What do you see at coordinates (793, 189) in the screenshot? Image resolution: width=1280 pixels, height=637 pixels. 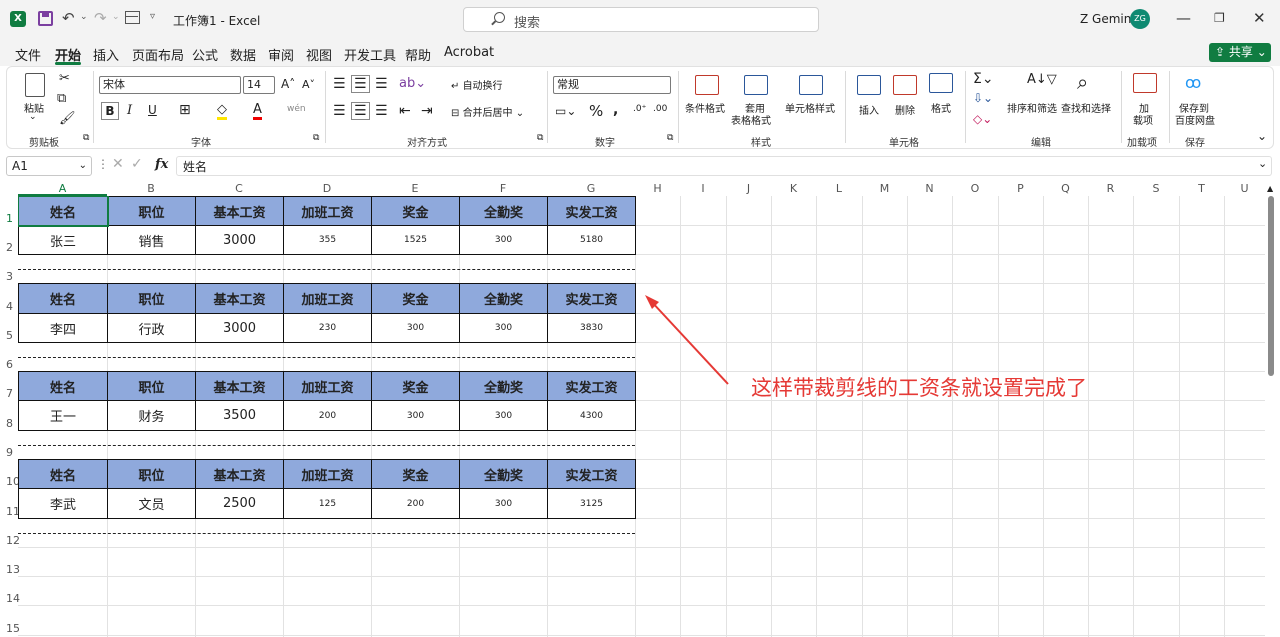 I see `column-header-K: K` at bounding box center [793, 189].